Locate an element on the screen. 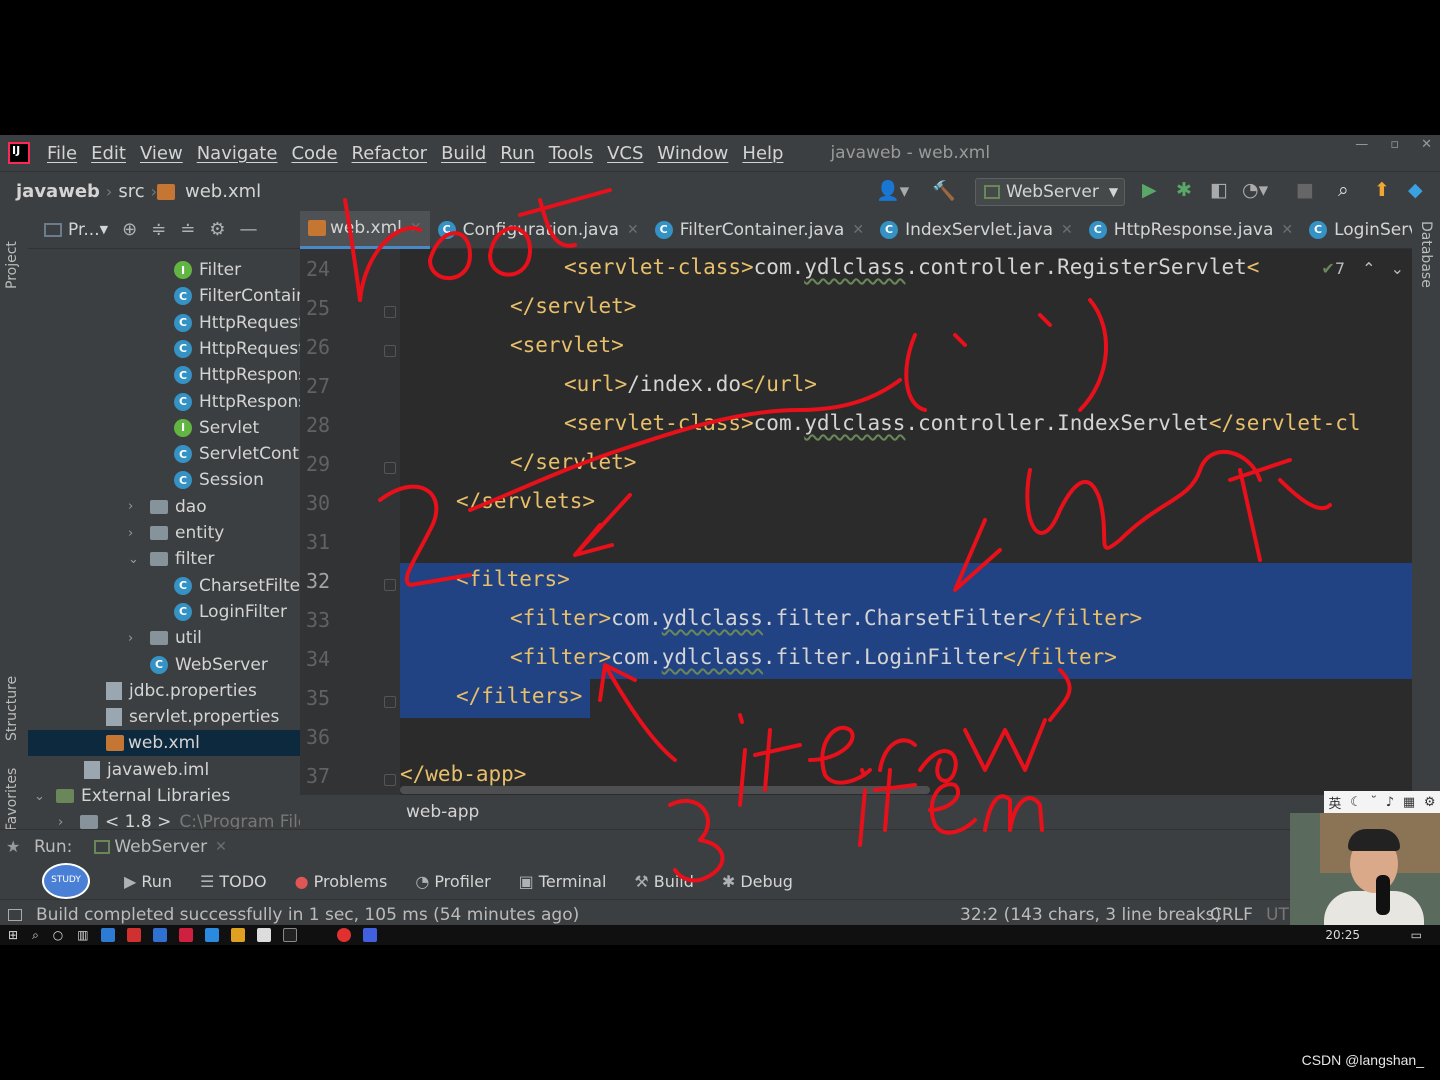 Image resolution: width=1440 pixels, height=1080 pixels. tab-build: ⚒ Build is located at coordinates (664, 881).